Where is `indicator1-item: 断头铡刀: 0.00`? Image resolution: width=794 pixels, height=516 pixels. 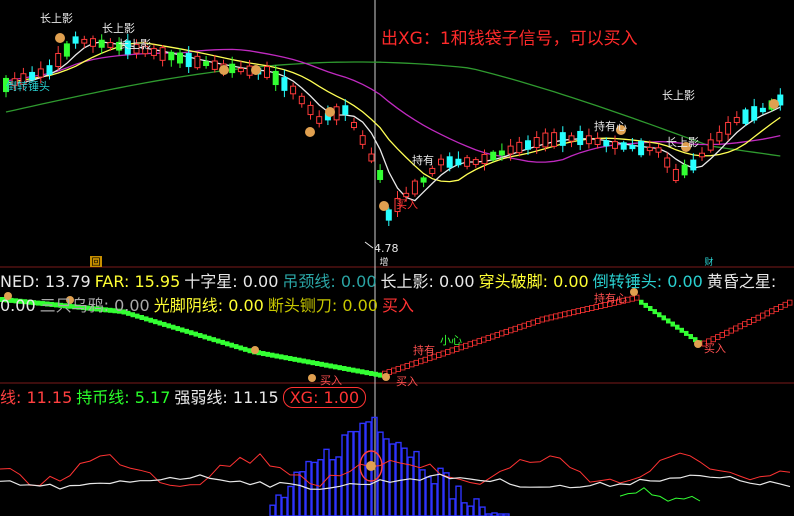
indicator1-item: 断头铡刀: 0.00 is located at coordinates (322, 305).